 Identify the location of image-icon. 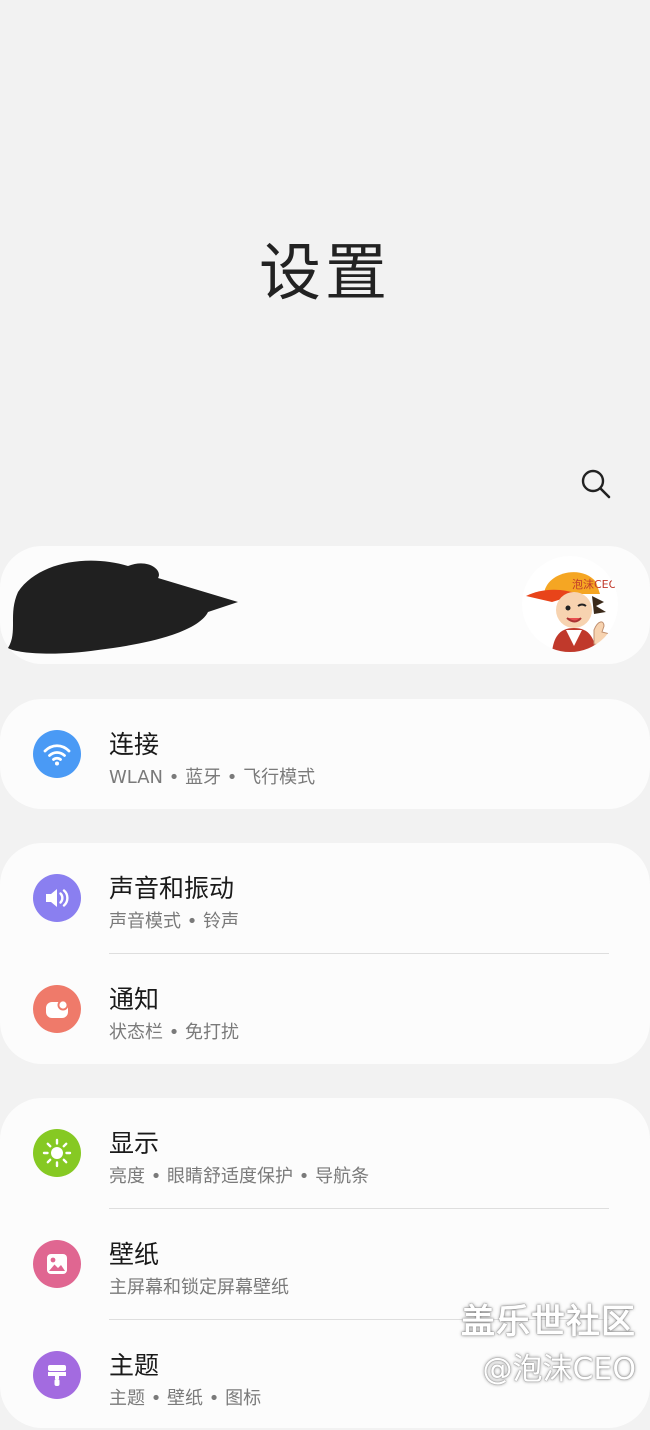
(57, 1264).